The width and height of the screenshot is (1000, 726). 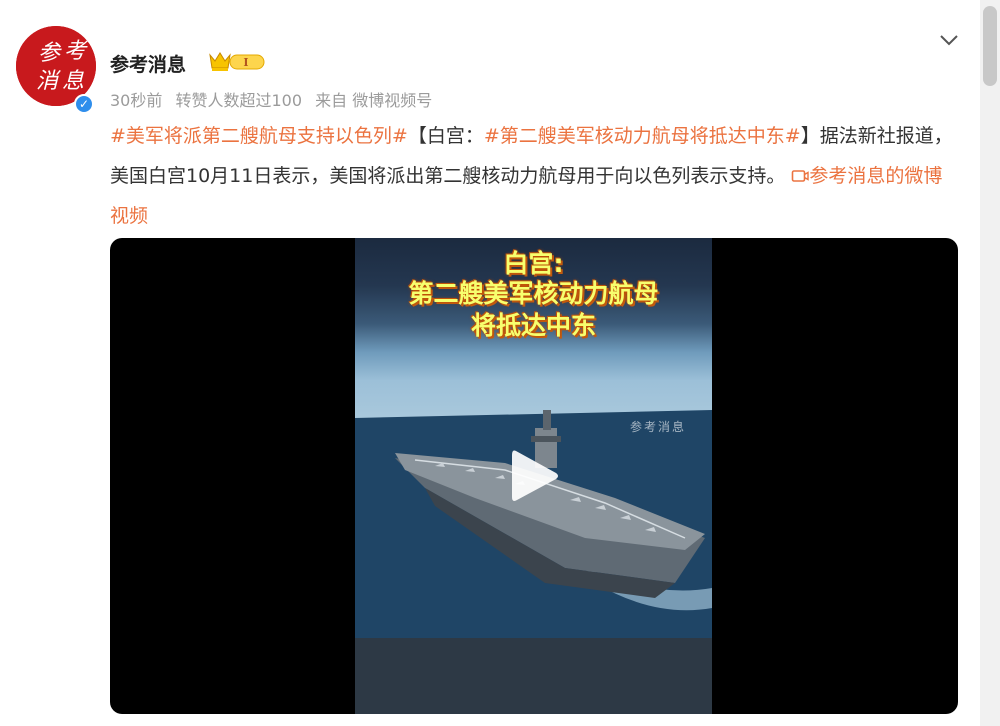 What do you see at coordinates (642, 136) in the screenshot?
I see `topic-tag-2: #第二艘美军核动力航母将抵达中东#` at bounding box center [642, 136].